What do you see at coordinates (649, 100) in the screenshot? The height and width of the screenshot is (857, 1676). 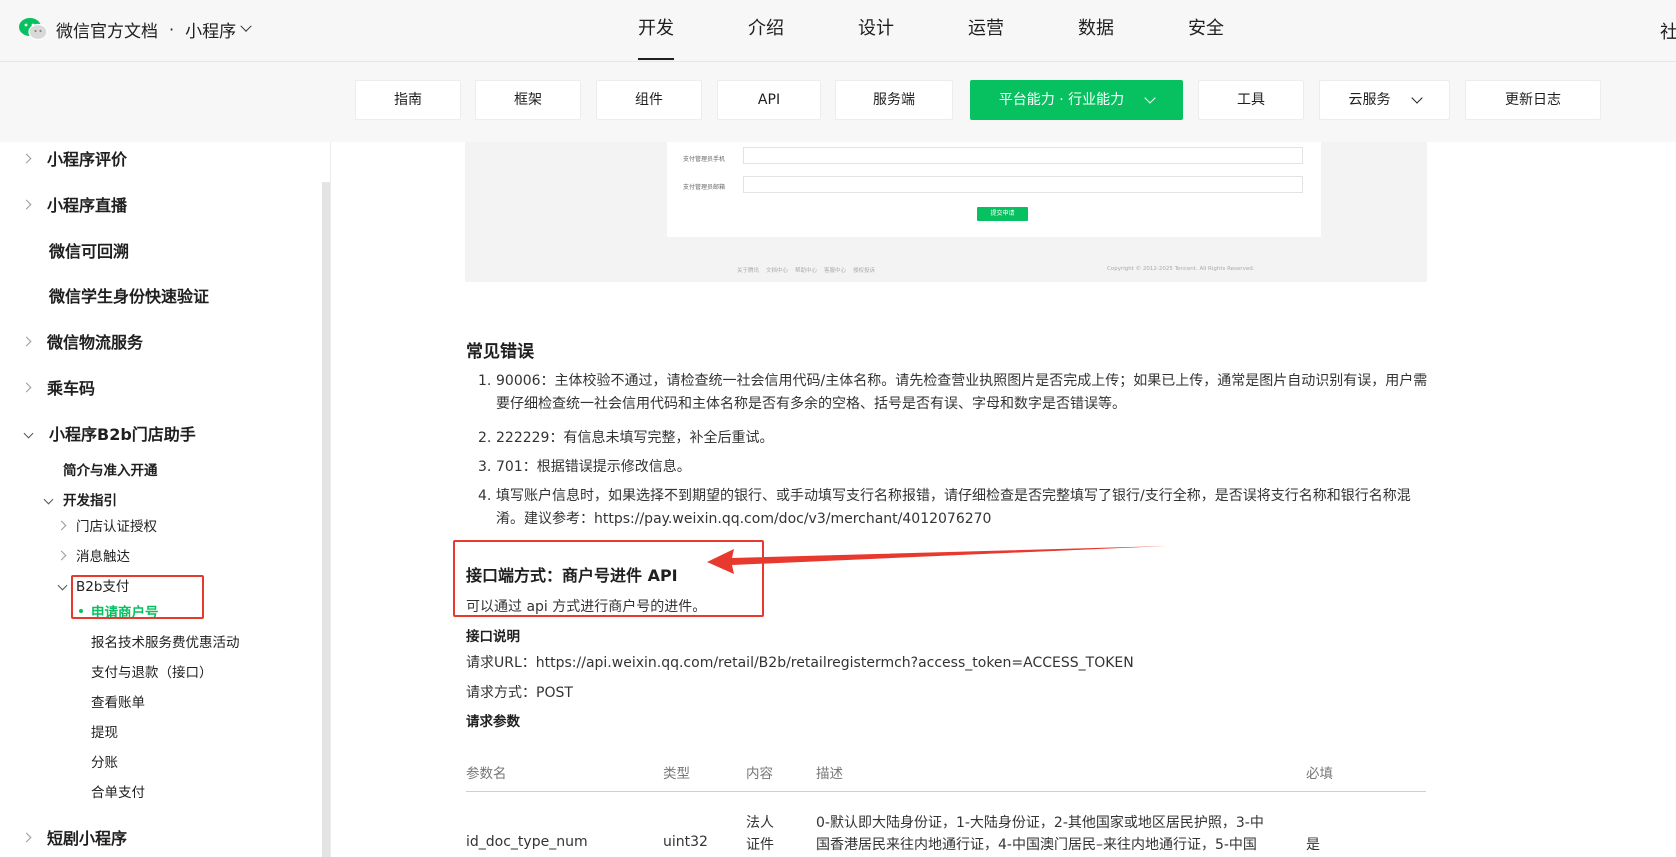 I see `tab-components: 组件` at bounding box center [649, 100].